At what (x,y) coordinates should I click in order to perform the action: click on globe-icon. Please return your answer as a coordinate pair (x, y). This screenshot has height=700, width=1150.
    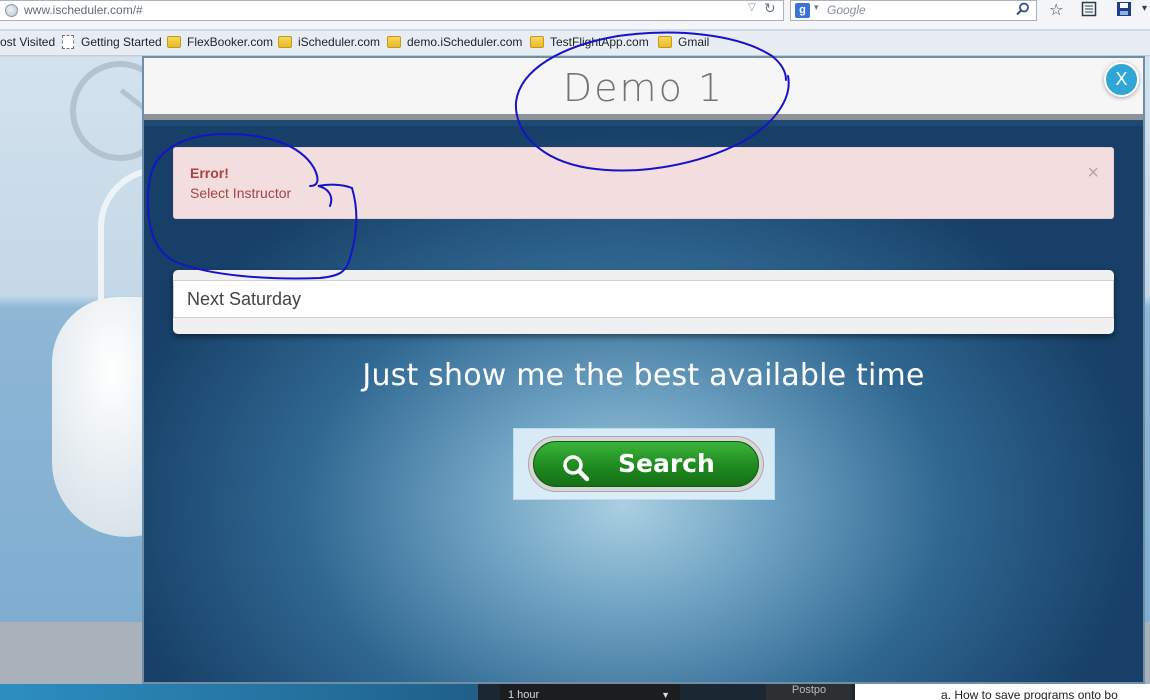
    Looking at the image, I should click on (11, 10).